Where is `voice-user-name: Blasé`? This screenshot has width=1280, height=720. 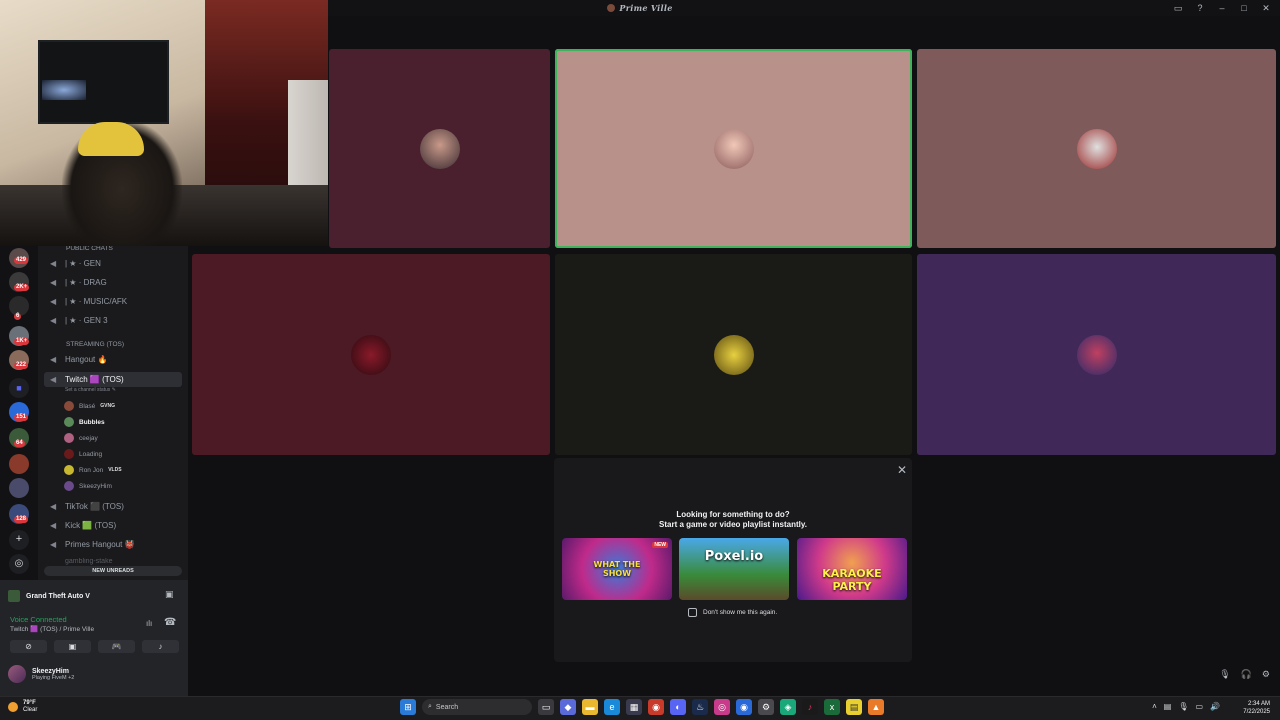 voice-user-name: Blasé is located at coordinates (87, 406).